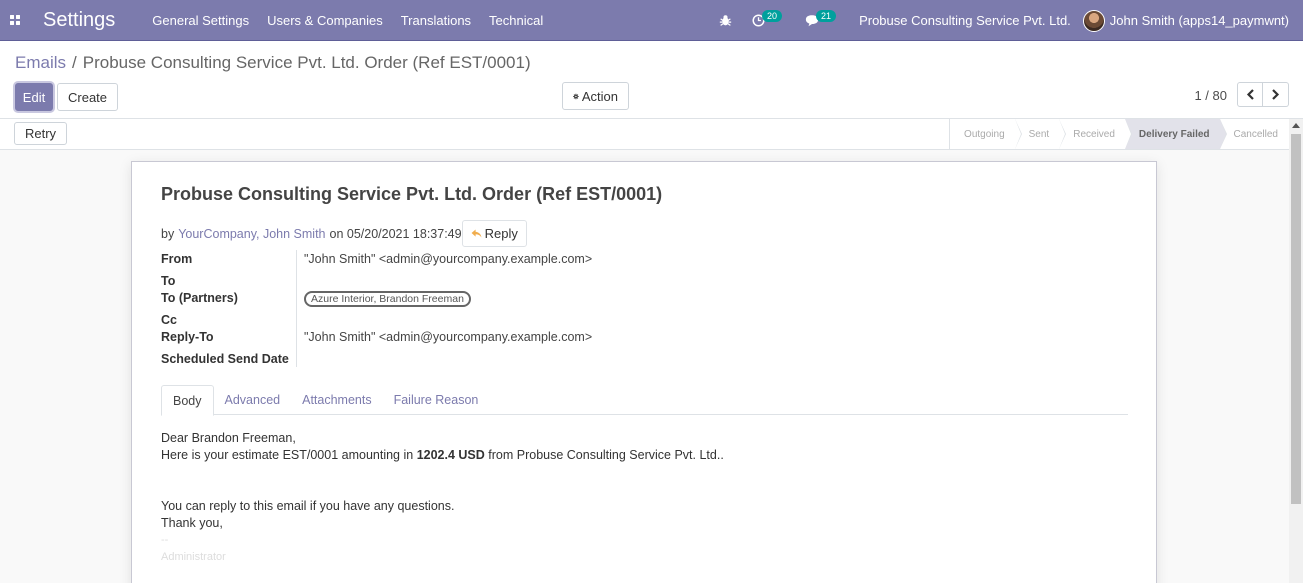 Image resolution: width=1303 pixels, height=583 pixels. I want to click on pager-previous-button, so click(1250, 94).